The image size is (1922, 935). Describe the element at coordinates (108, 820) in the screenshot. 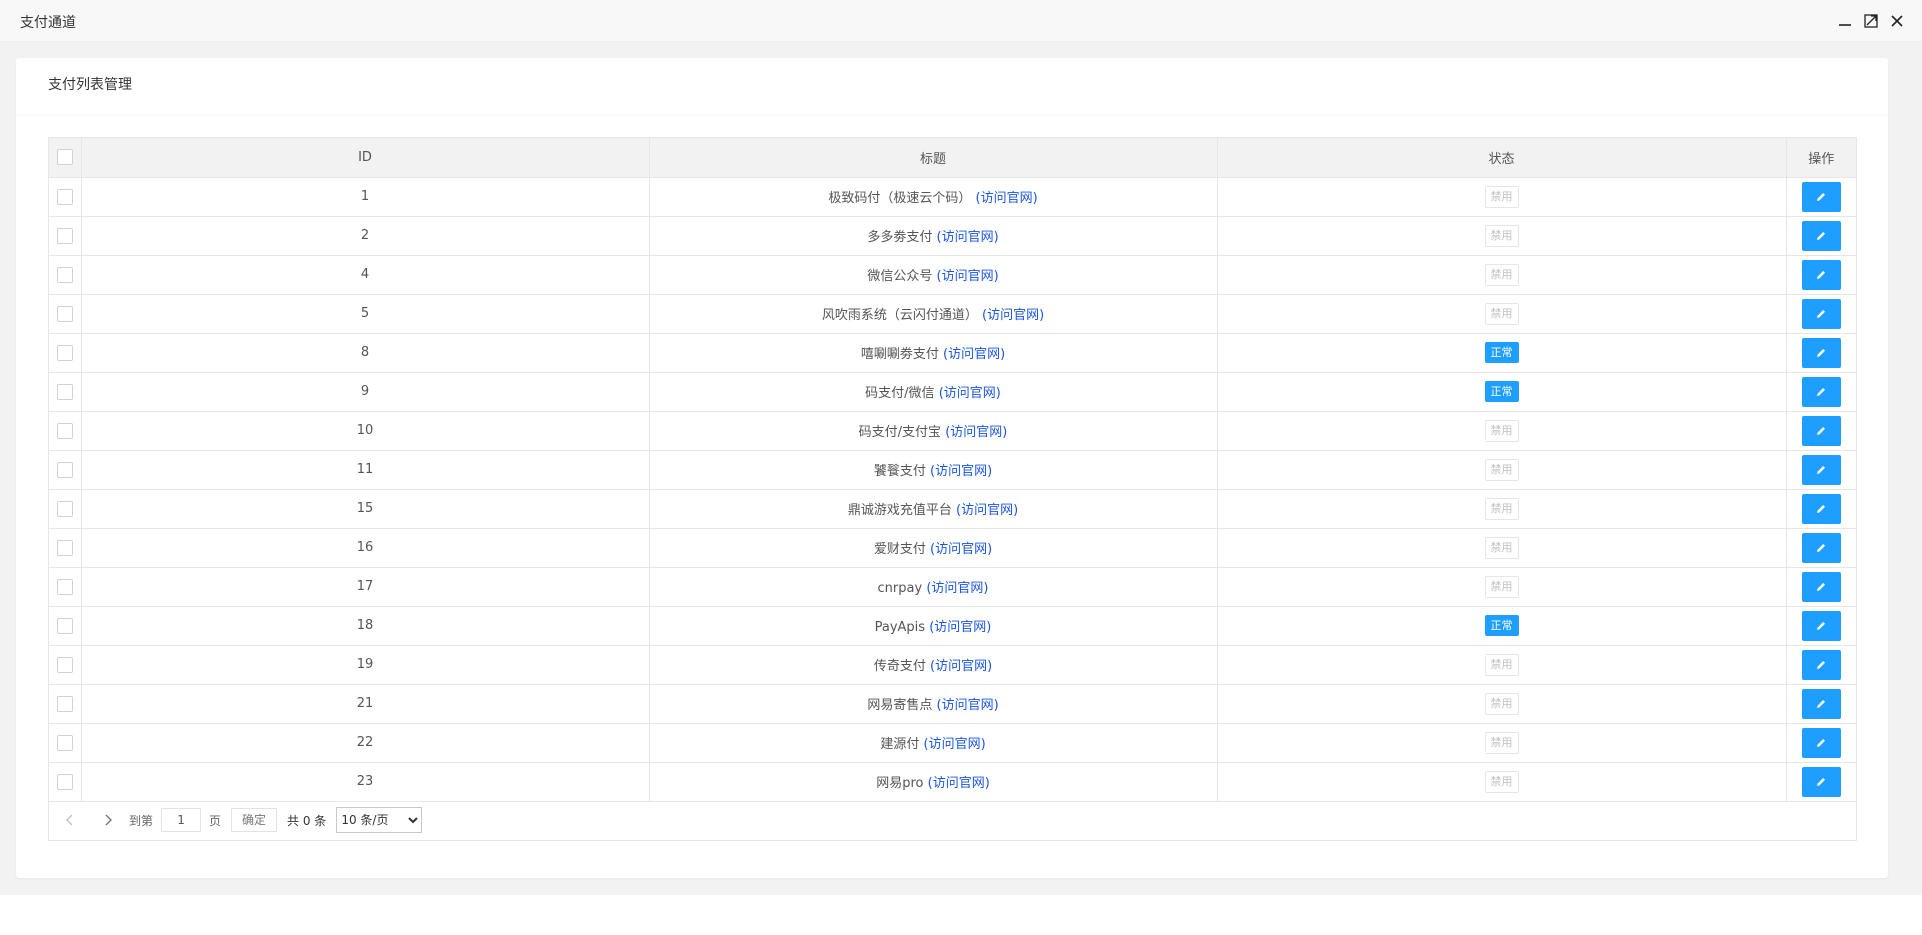

I see `next-page-button` at that location.